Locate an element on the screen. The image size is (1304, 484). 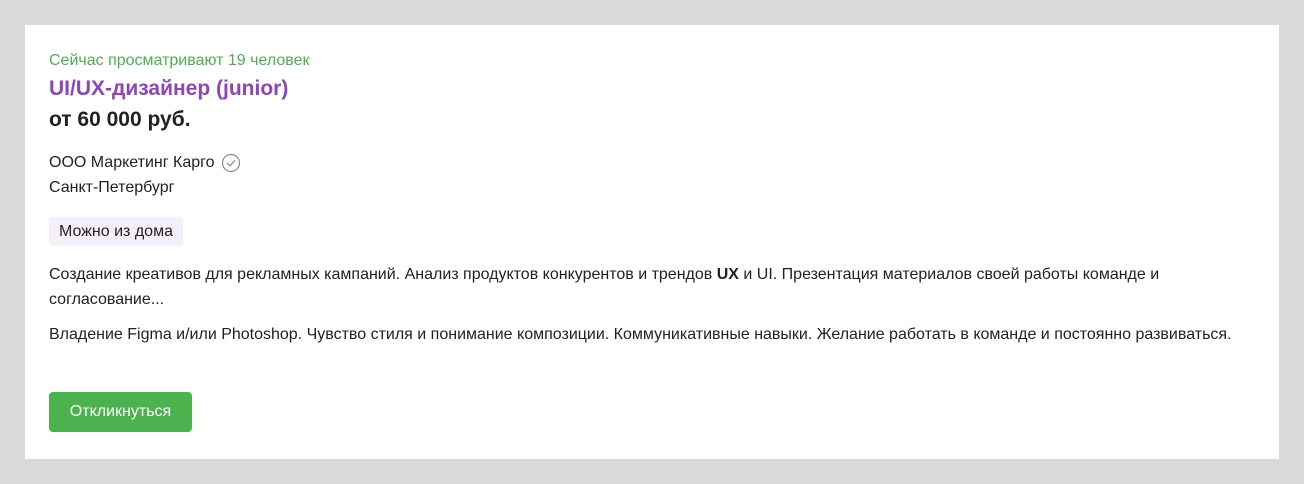
salary: от 60 000 руб. is located at coordinates (120, 119).